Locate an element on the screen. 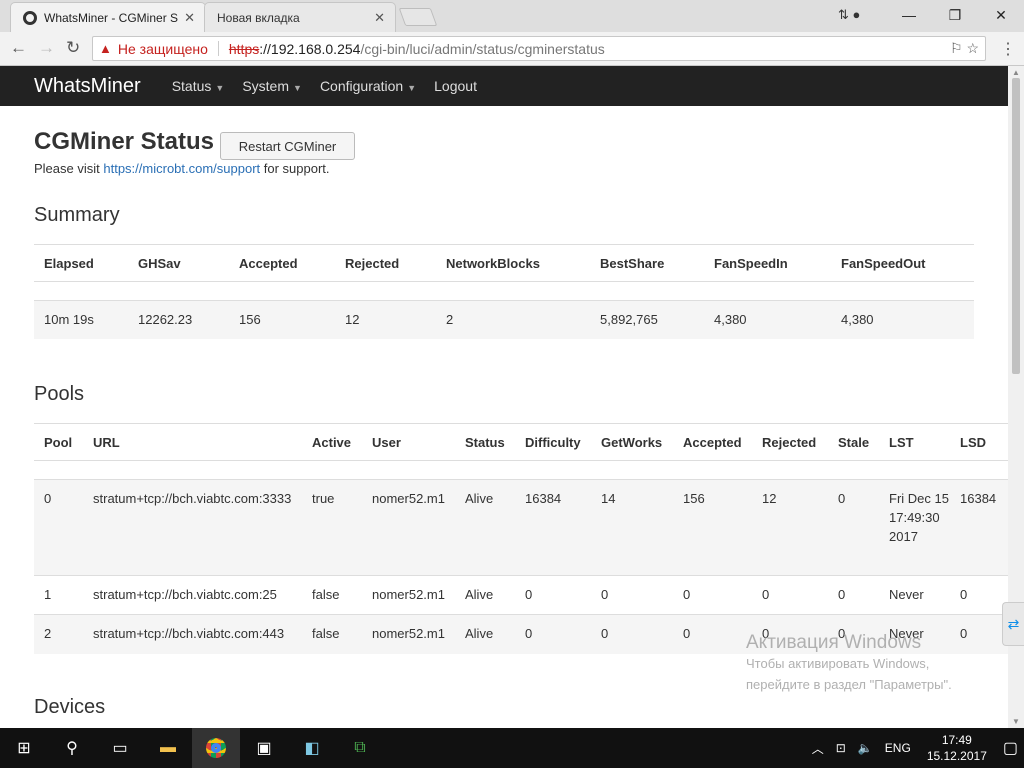 Image resolution: width=1024 pixels, height=768 pixels. nav-configuration: Configuration ▼ is located at coordinates (368, 86).